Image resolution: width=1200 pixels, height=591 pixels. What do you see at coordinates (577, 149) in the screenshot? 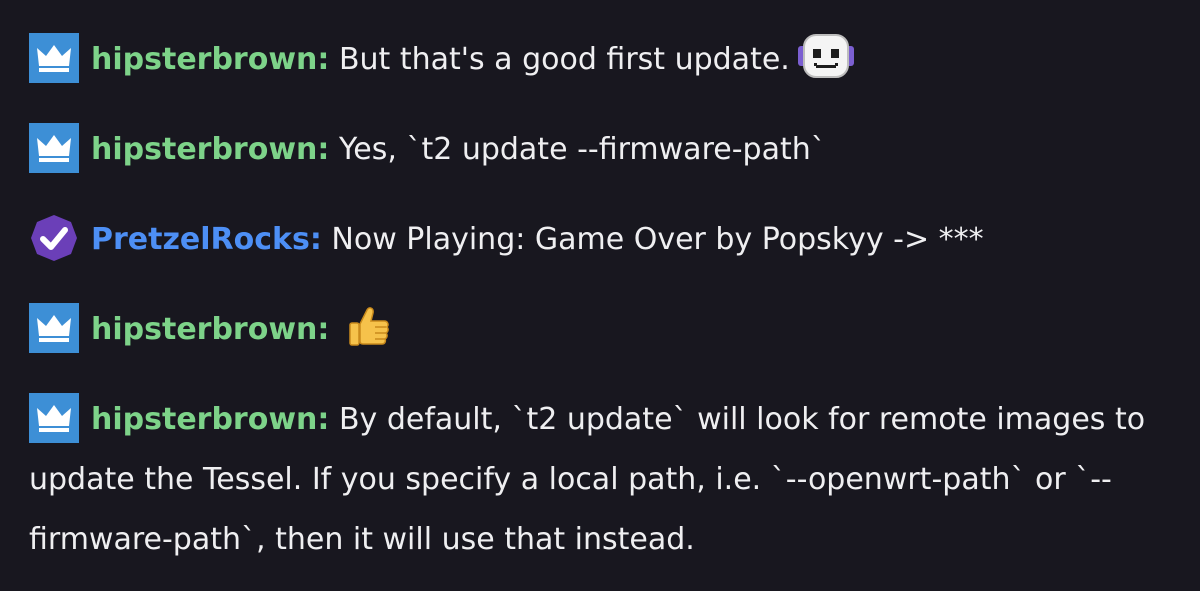
I see `message-text: Yes, `t2 update --firmware-path`` at bounding box center [577, 149].